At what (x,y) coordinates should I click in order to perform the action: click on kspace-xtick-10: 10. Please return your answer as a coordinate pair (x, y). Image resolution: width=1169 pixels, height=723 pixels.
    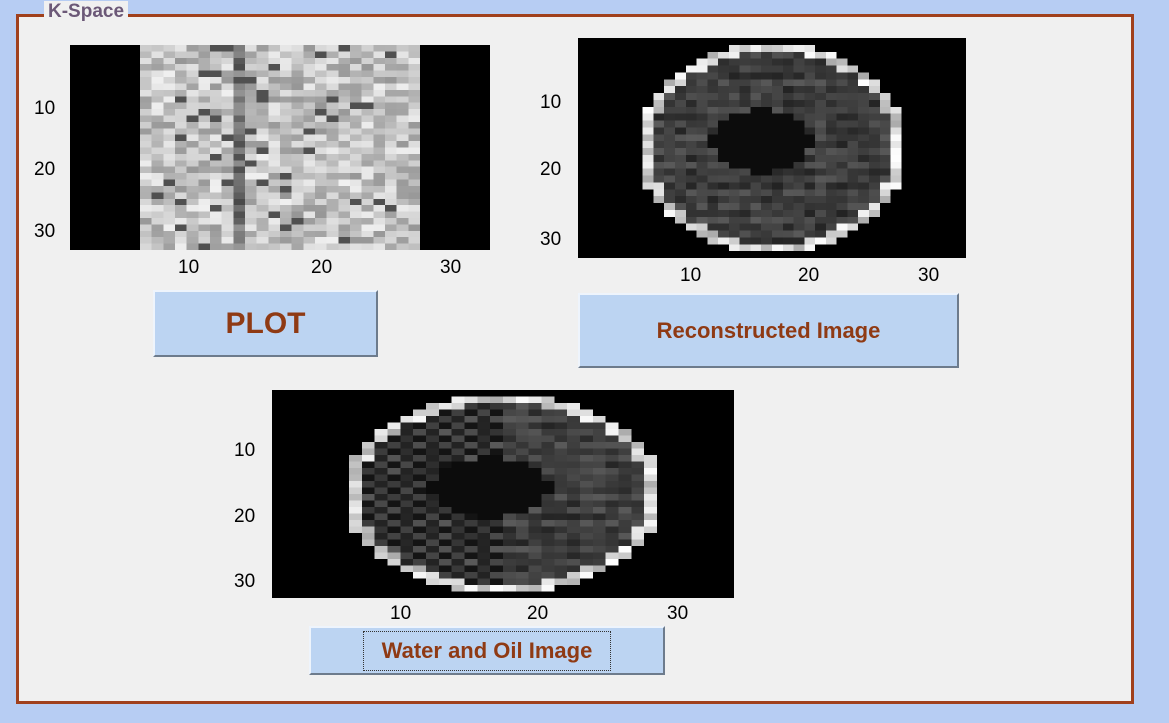
    Looking at the image, I should click on (189, 267).